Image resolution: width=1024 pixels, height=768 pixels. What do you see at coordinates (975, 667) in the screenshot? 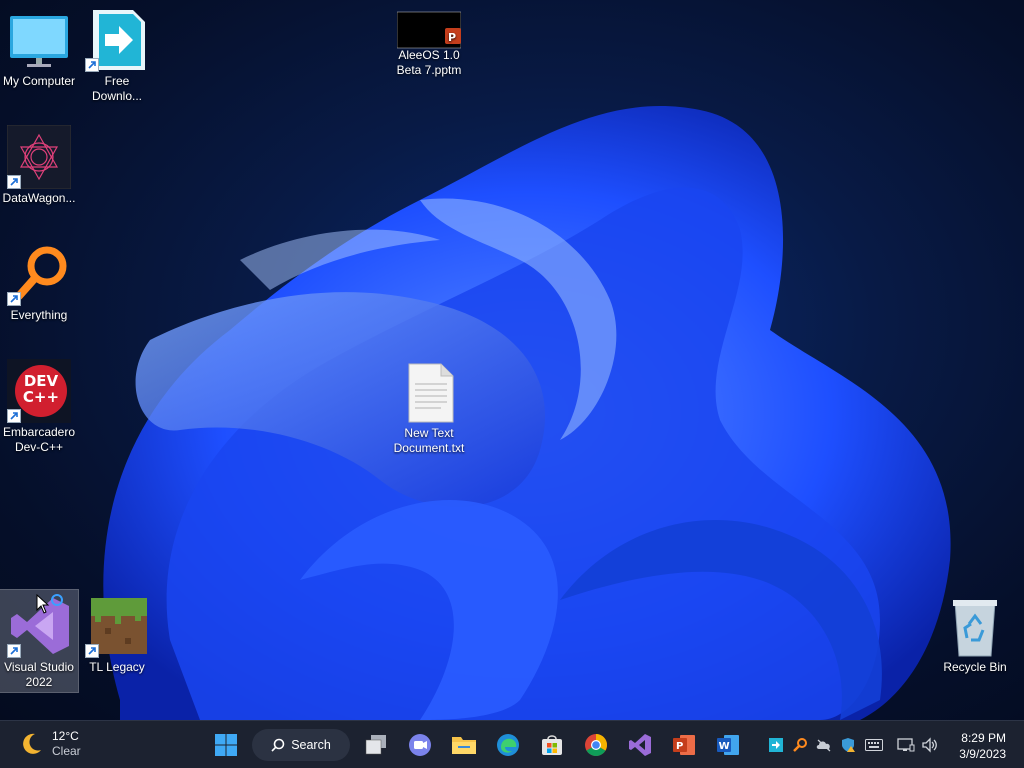
I see `desktop-icon-label: Recycle Bin` at bounding box center [975, 667].